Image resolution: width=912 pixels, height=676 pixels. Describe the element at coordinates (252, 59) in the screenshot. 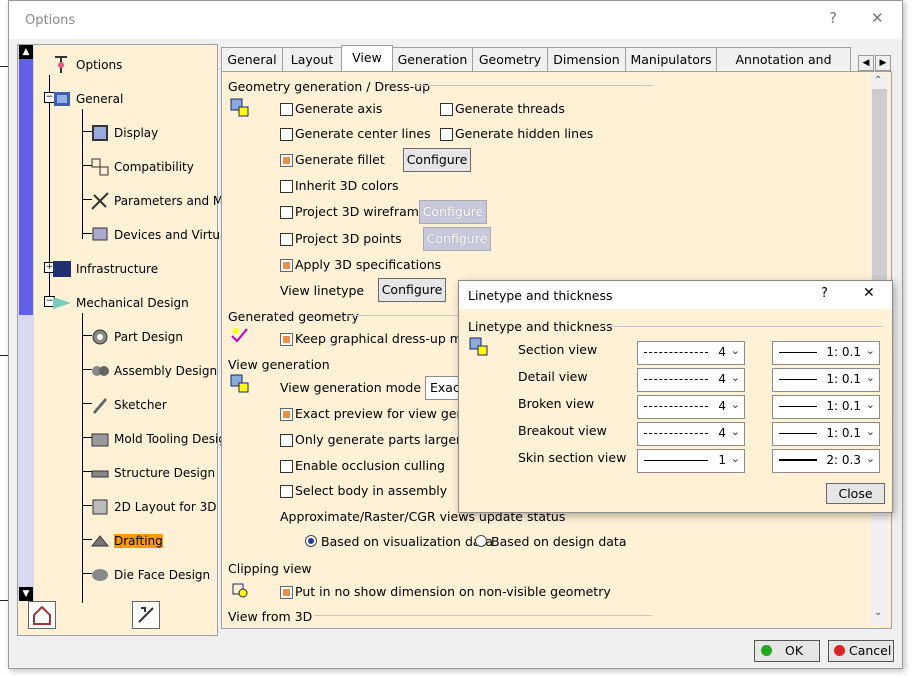

I see `tab-general: General` at that location.